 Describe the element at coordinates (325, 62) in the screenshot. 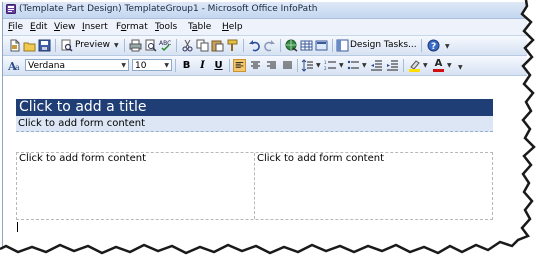

I see `svg-text: 1` at that location.